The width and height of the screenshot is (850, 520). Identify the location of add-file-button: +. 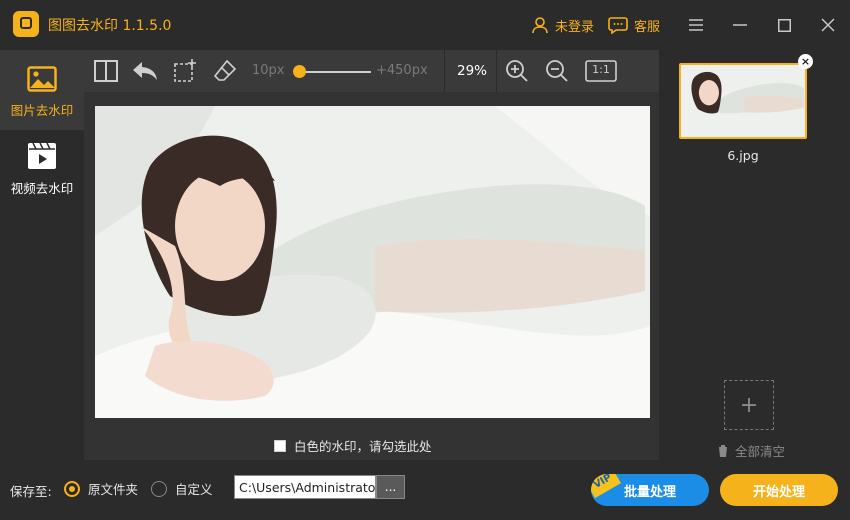
(749, 405).